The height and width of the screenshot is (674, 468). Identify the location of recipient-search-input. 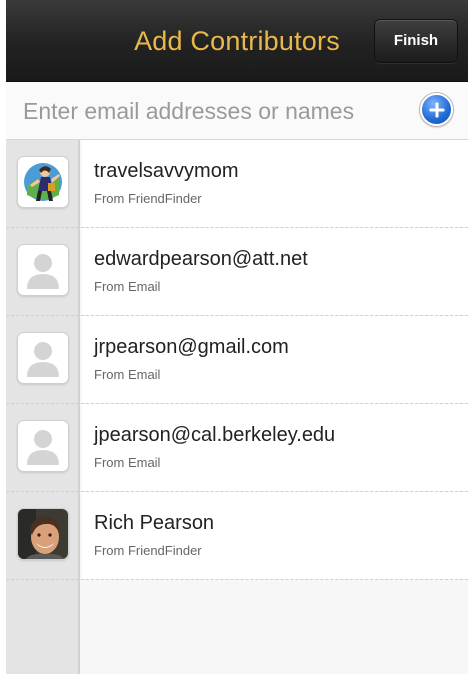
(213, 111).